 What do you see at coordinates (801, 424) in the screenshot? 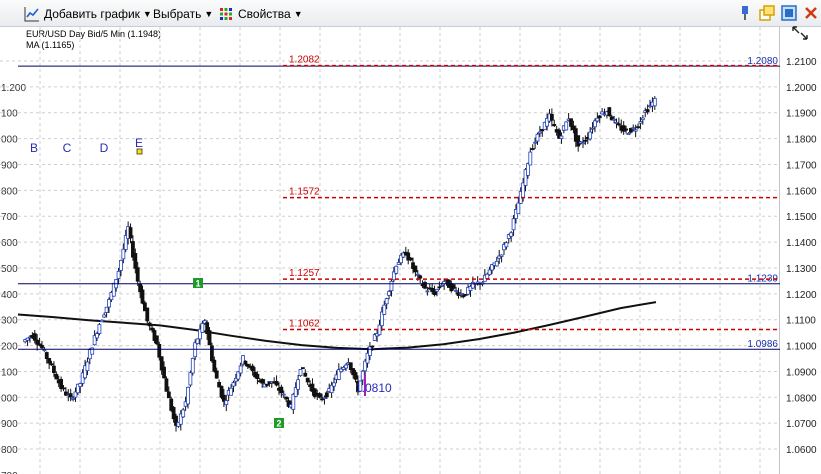
I see `price-tick-label: 1.0700` at bounding box center [801, 424].